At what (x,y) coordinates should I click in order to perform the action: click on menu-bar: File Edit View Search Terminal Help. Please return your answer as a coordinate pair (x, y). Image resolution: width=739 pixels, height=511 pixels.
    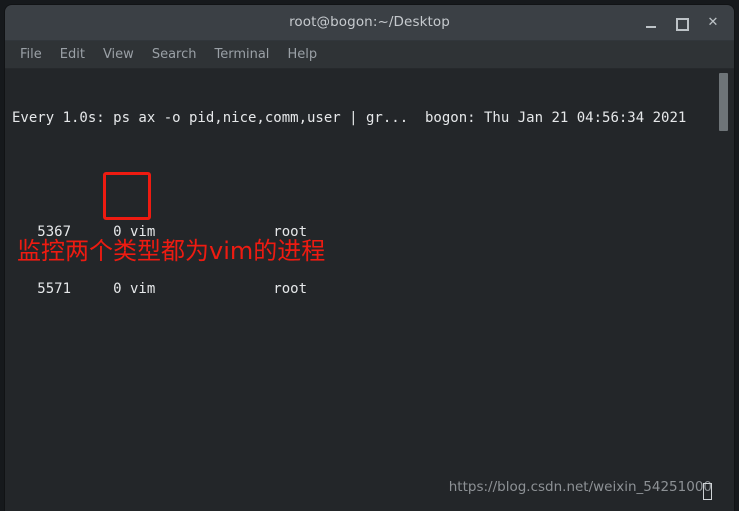
    Looking at the image, I should click on (369, 55).